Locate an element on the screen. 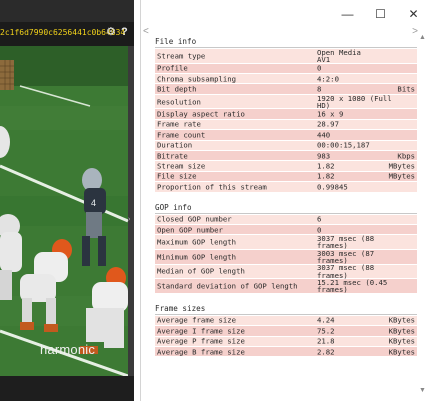  close-button: ✕ is located at coordinates (413, 14).